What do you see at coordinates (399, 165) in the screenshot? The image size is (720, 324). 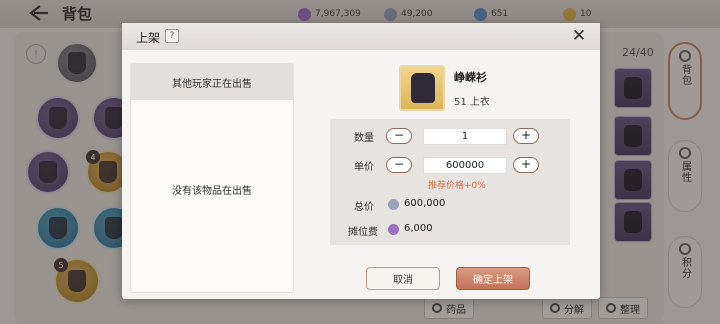 I see `price-minus-button: −` at bounding box center [399, 165].